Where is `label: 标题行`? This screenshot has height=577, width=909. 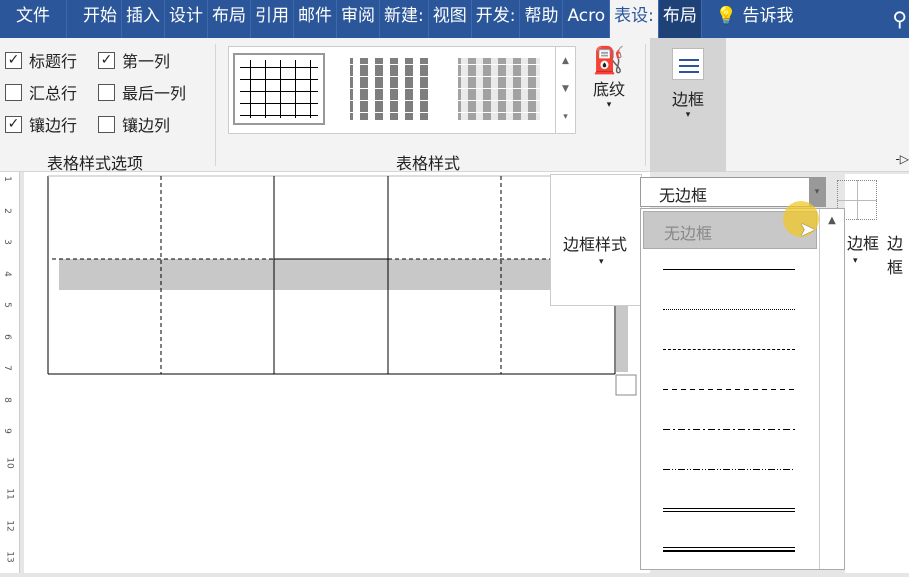 label: 标题行 is located at coordinates (53, 61).